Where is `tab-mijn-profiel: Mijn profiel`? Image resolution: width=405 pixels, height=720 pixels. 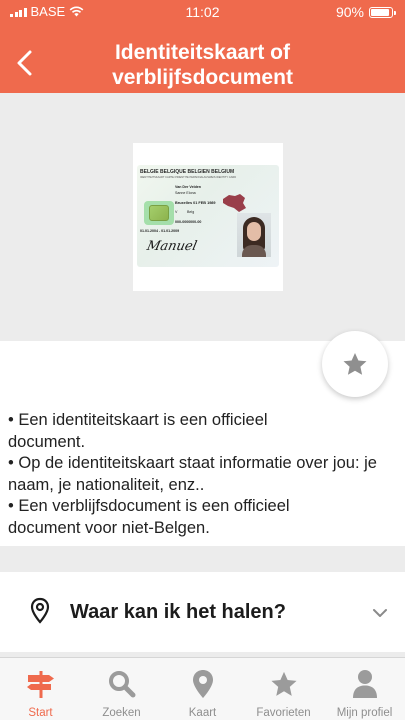
tab-mijn-profiel: Mijn profiel is located at coordinates (364, 689).